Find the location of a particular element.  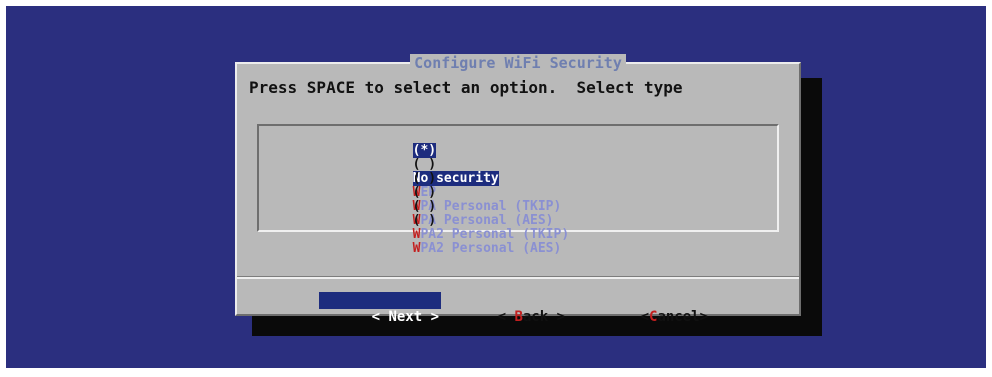

next-button: < Next > is located at coordinates (380, 308).